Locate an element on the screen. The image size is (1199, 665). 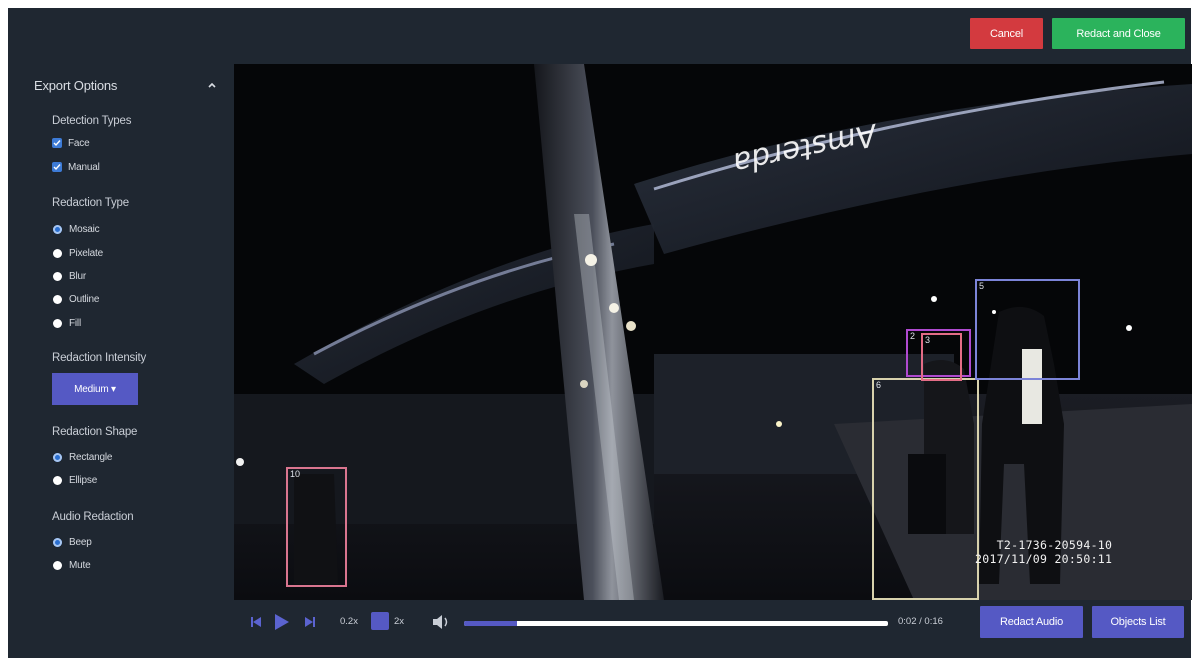
radio-beep: Beep is located at coordinates (72, 542).